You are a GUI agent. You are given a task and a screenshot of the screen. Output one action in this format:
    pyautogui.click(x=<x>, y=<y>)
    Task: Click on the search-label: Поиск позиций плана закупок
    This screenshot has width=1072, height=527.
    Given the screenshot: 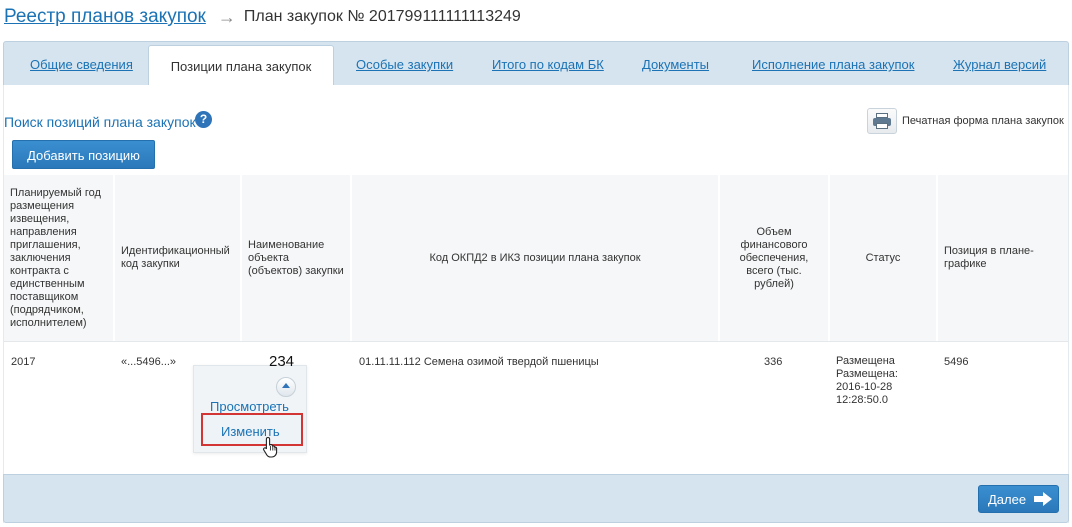 What is the action you would take?
    pyautogui.click(x=100, y=122)
    